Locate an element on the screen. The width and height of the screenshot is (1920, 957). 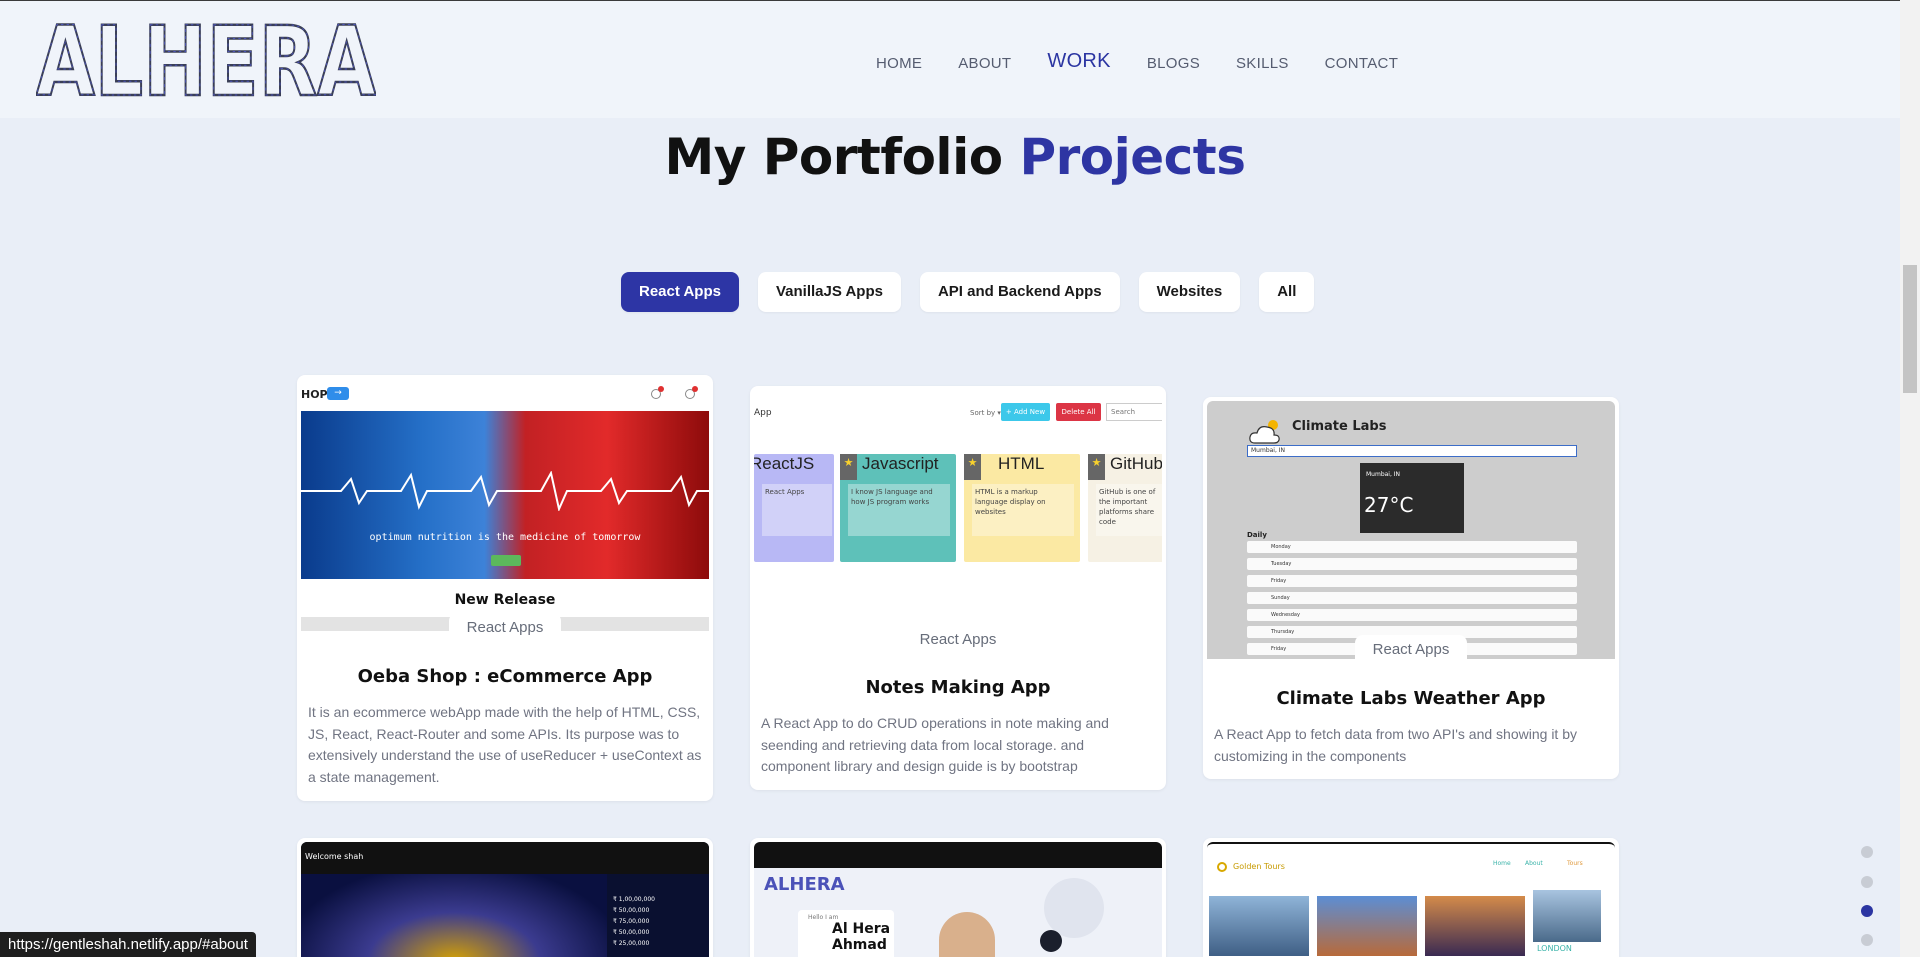
tour-nav-tours: Tours is located at coordinates (1575, 863).